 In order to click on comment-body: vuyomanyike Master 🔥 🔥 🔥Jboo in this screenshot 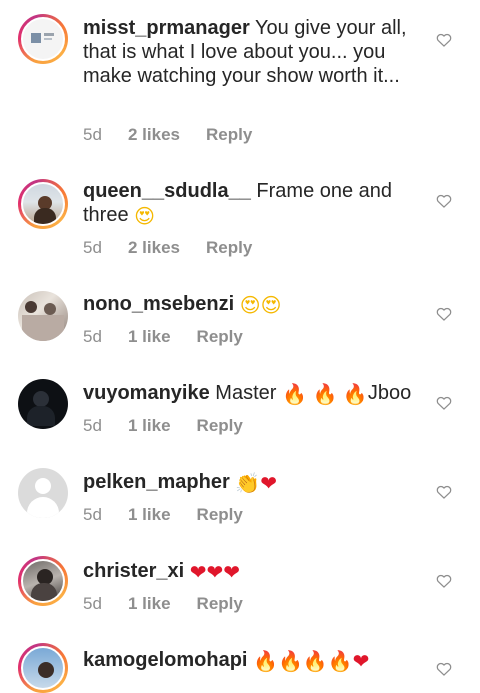, I will do `click(250, 393)`.